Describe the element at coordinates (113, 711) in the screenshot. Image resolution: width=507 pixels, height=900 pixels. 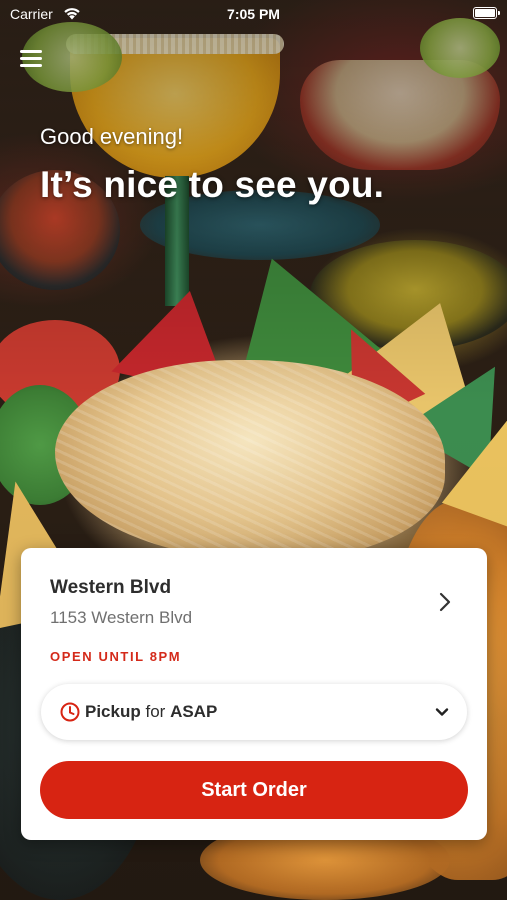
I see `order-mode: Pickup` at that location.